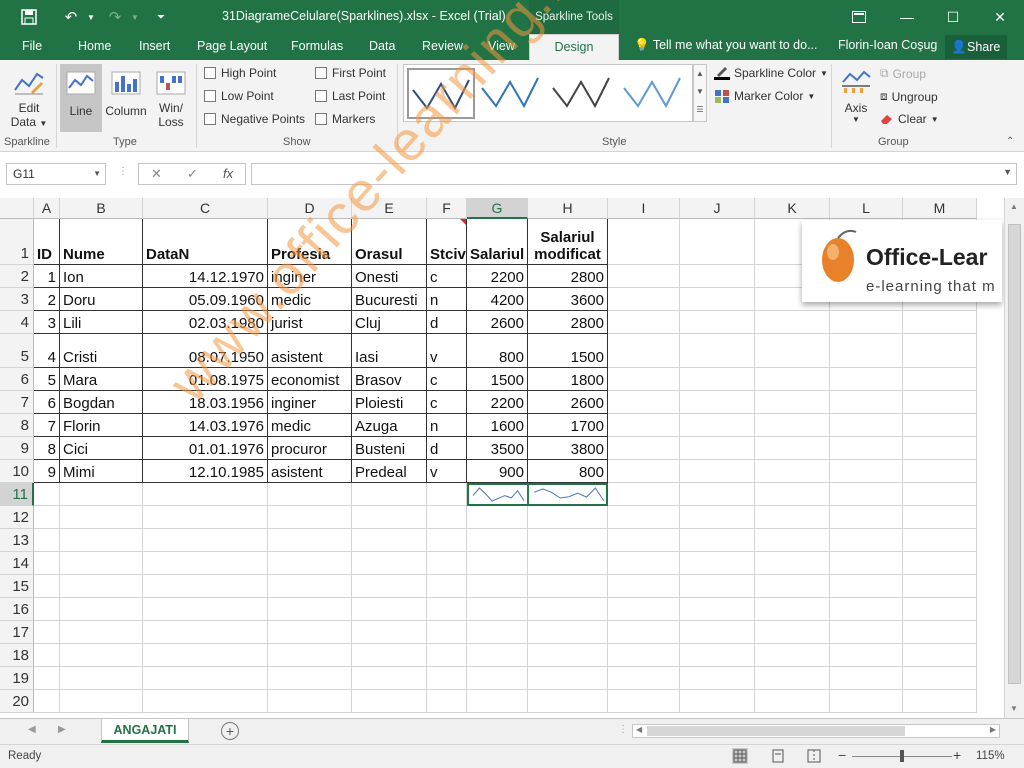  What do you see at coordinates (47, 402) in the screenshot?
I see `table-cell: 6` at bounding box center [47, 402].